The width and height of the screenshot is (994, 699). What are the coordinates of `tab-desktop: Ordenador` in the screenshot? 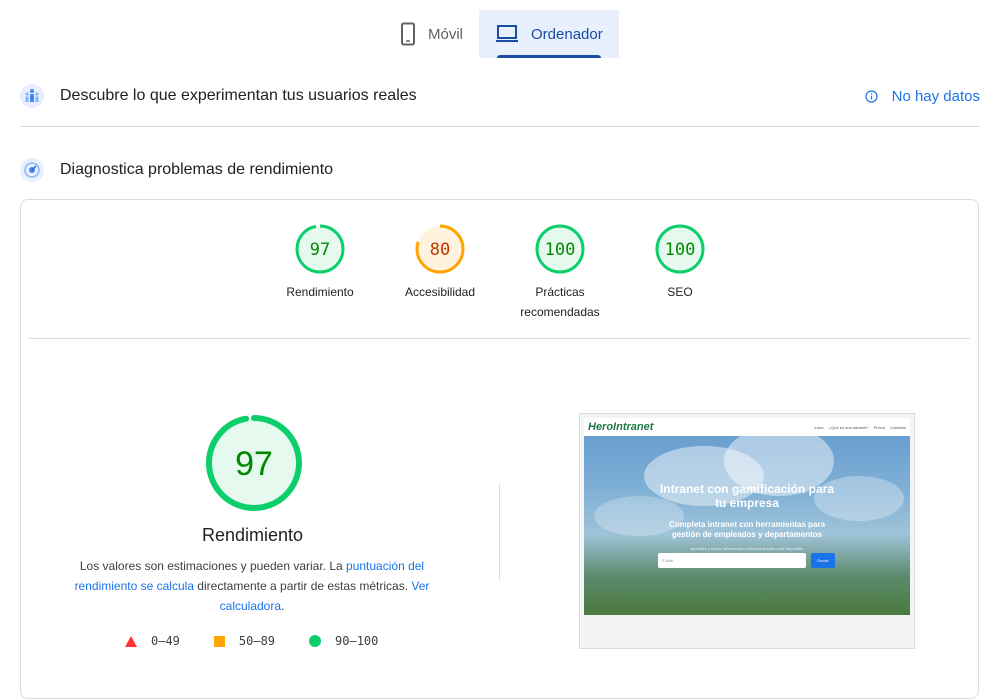 It's located at (549, 34).